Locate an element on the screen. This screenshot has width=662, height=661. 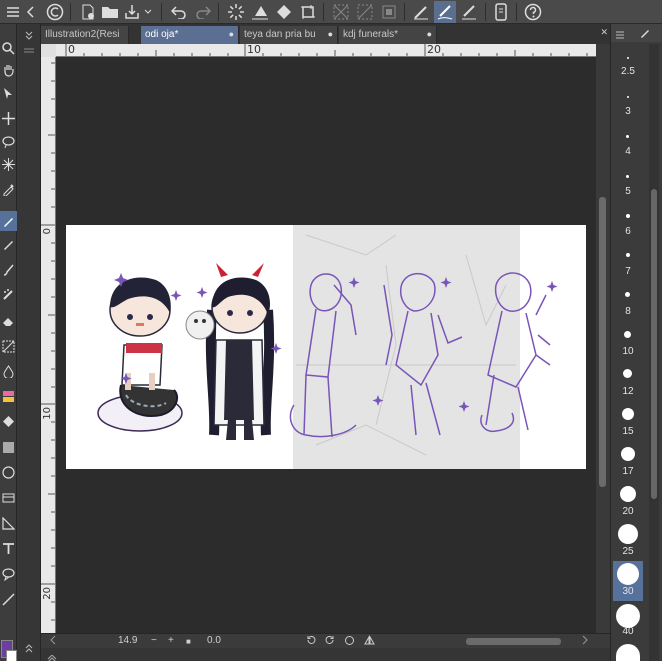
brush-size-label: 15 is located at coordinates (628, 431).